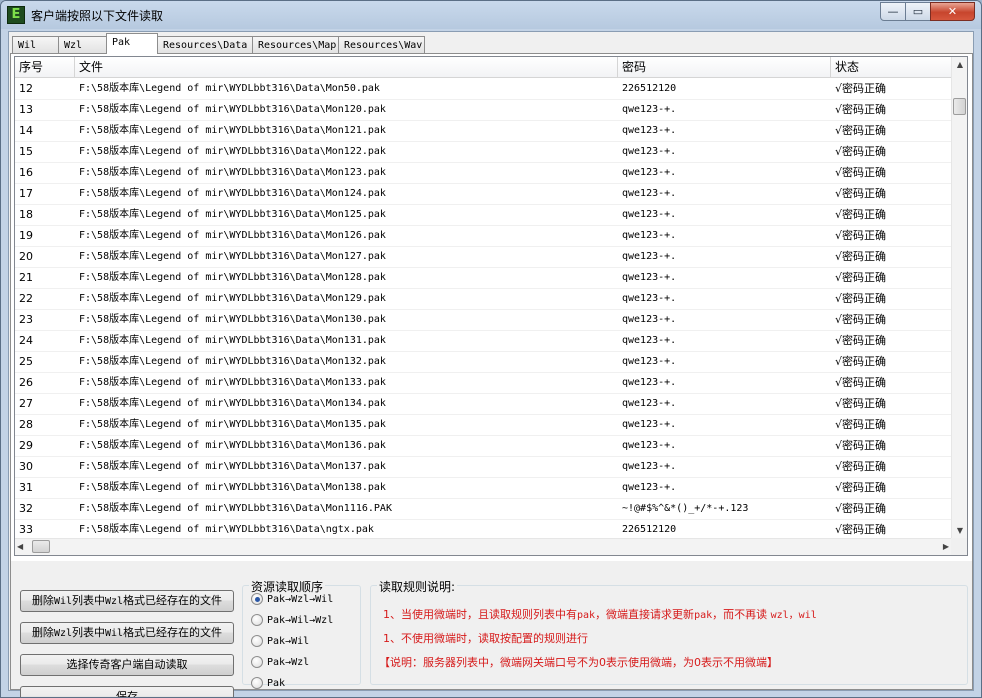 The image size is (982, 698). Describe the element at coordinates (257, 599) in the screenshot. I see `radio-checked-icon` at that location.